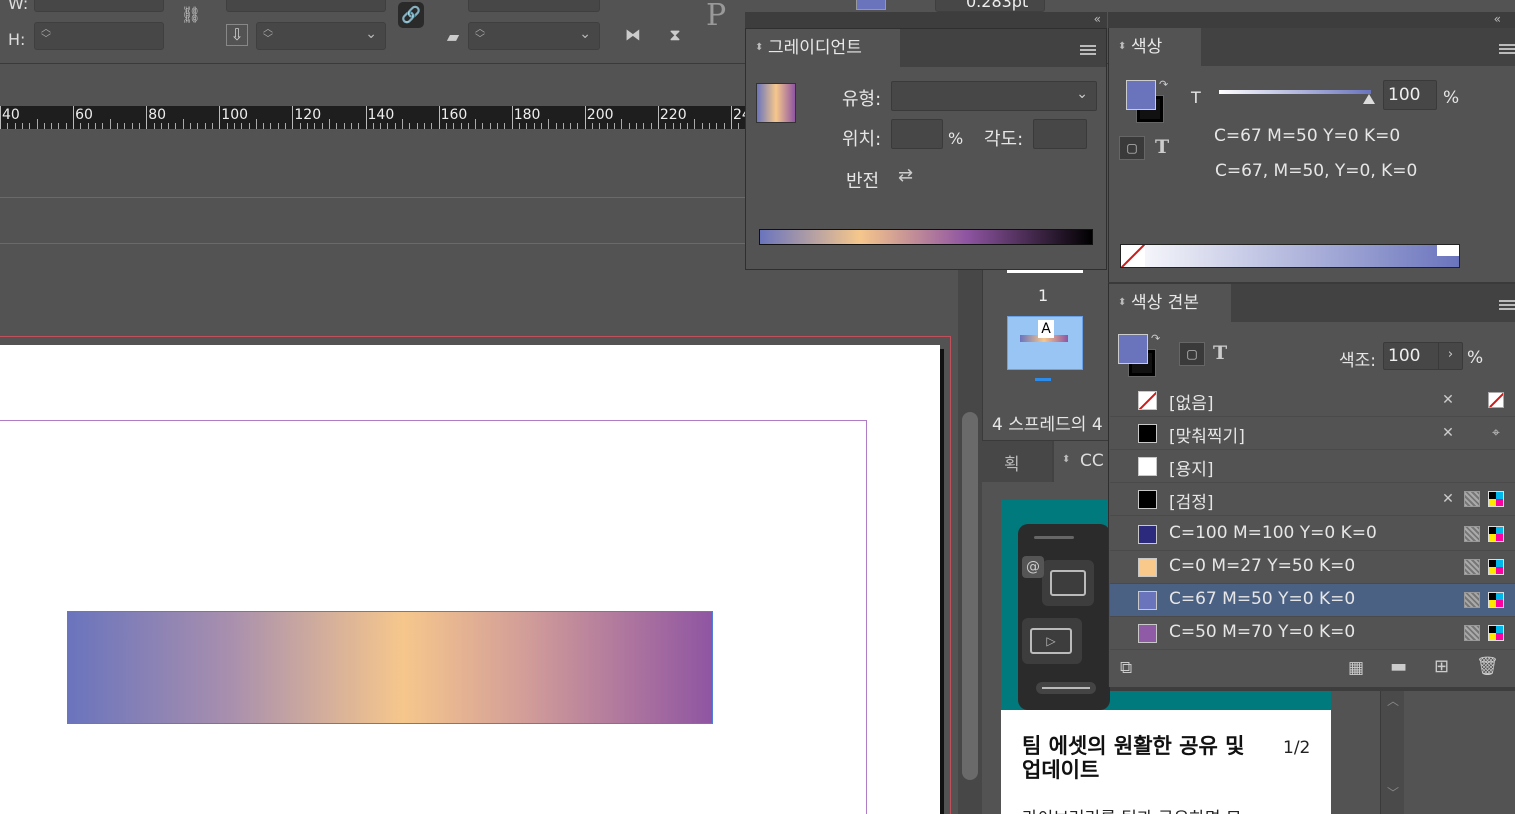 The image size is (1515, 814). What do you see at coordinates (1312, 433) in the screenshot?
I see `swatch-row-registration: [맞춰찍기] ✕ ⌖` at bounding box center [1312, 433].